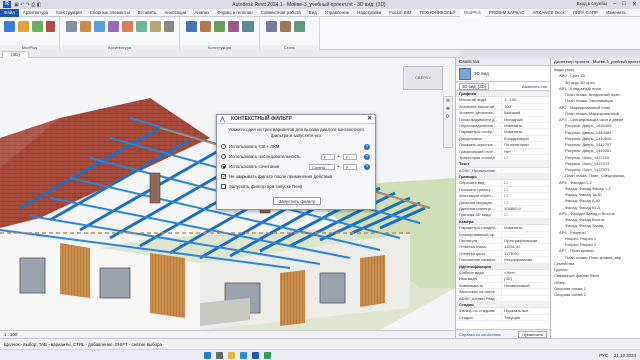 This screenshot has width=640, height=360. What do you see at coordinates (525, 151) in the screenshot?
I see `property-value: Нет` at bounding box center [525, 151].